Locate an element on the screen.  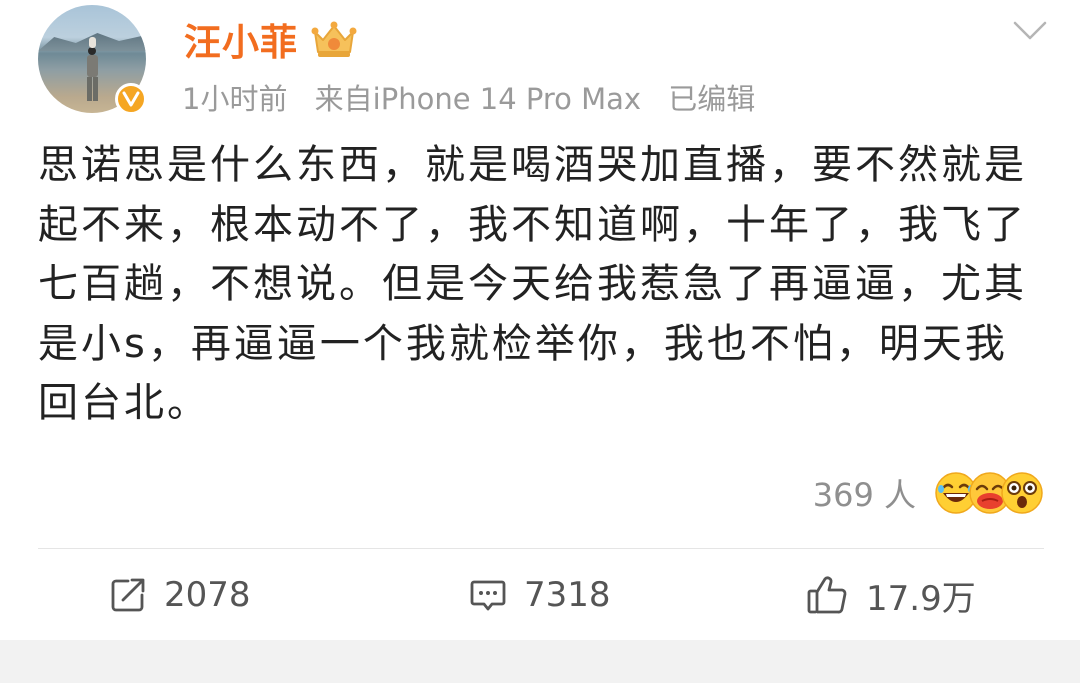
comment-count: 7318 is located at coordinates (567, 595).